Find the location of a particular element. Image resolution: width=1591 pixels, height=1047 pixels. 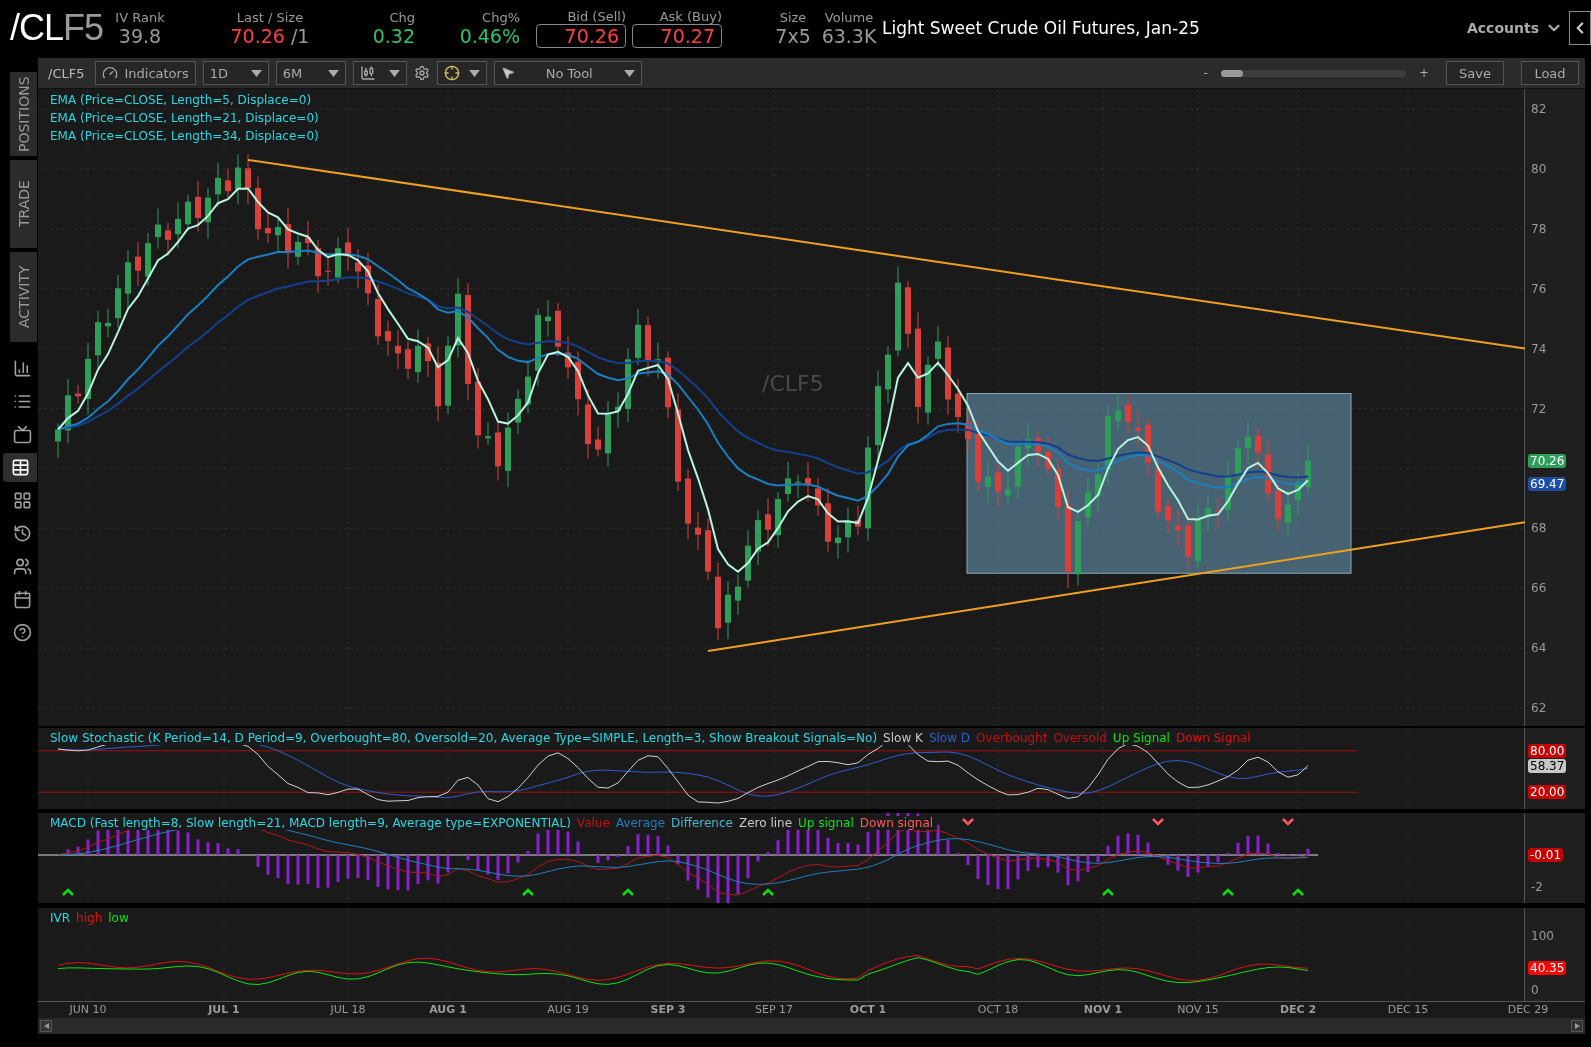

cursor-icon is located at coordinates (507, 73).